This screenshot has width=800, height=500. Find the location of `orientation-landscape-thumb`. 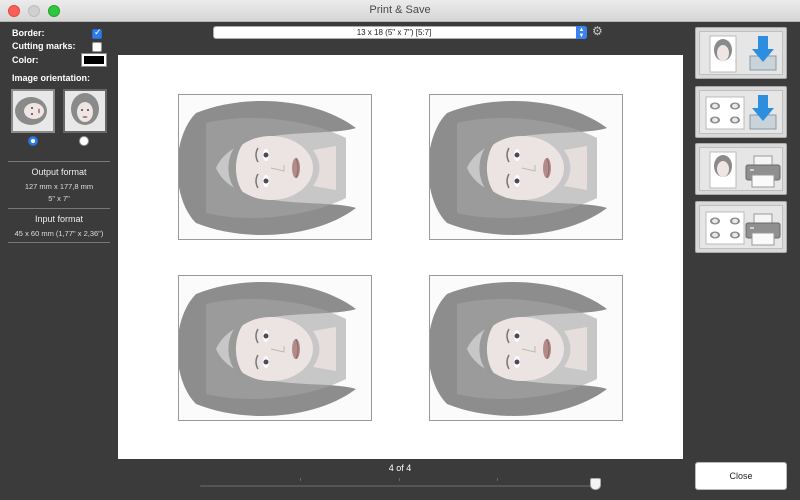

orientation-landscape-thumb is located at coordinates (33, 111).